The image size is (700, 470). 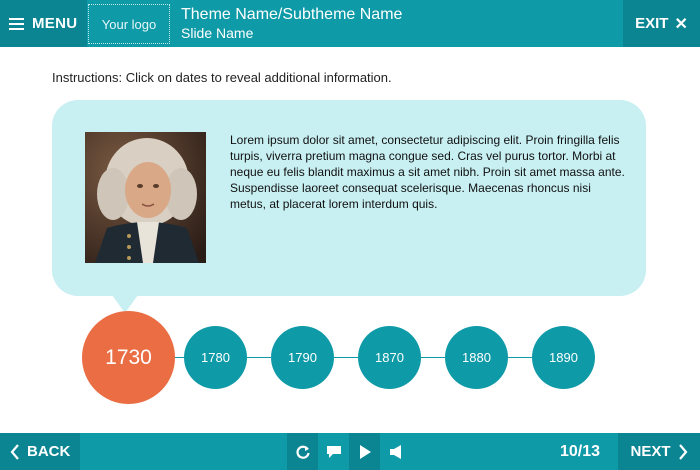 What do you see at coordinates (128, 357) in the screenshot?
I see `timeline-date-active: 1730` at bounding box center [128, 357].